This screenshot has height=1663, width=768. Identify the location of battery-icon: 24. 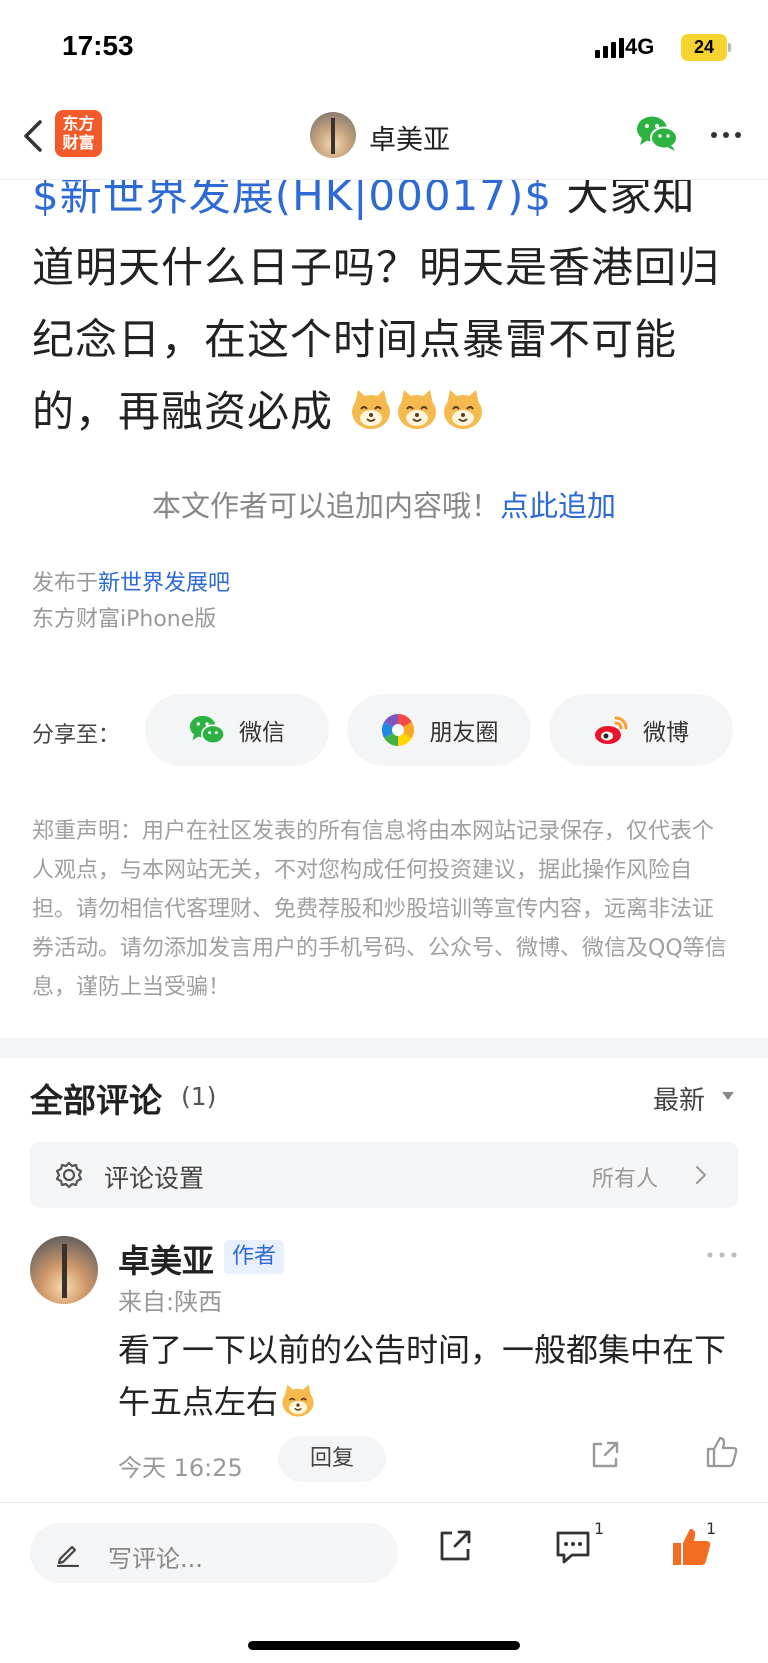
(704, 47).